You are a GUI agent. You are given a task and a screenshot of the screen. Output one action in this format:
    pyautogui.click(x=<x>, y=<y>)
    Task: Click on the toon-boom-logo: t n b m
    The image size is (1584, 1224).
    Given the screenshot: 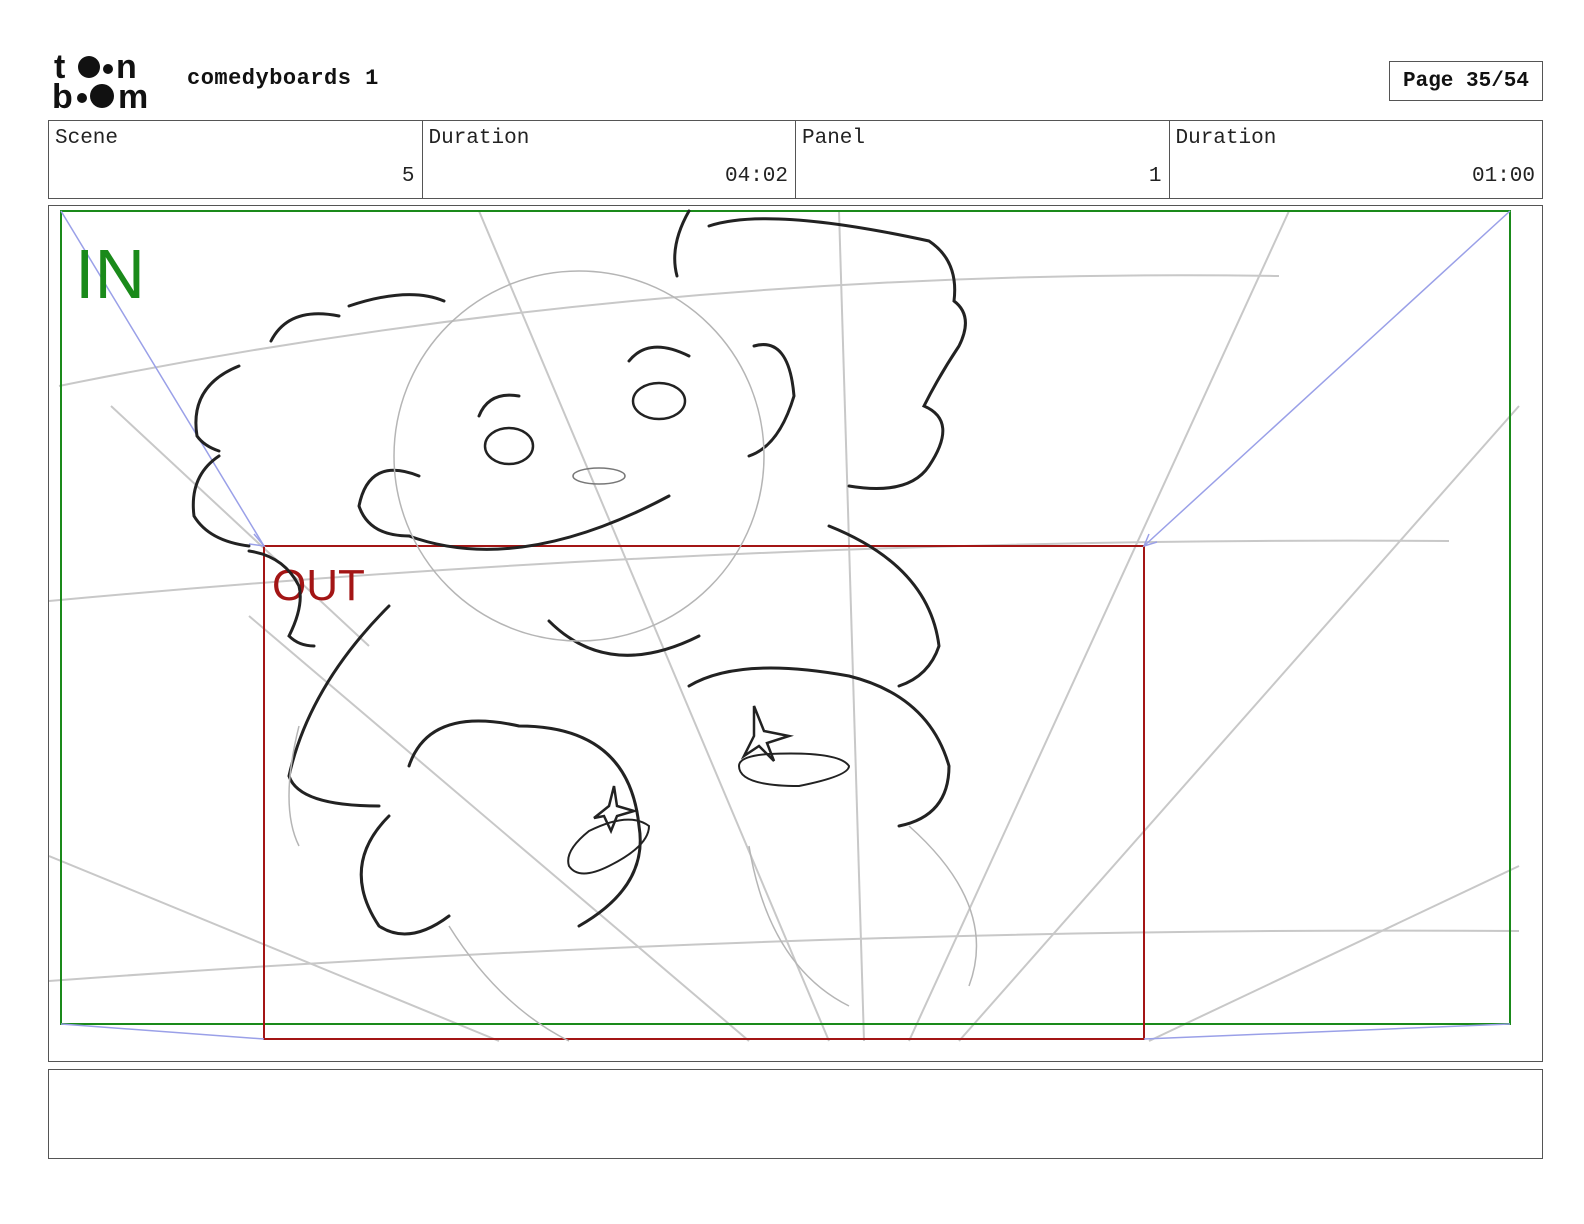 What is the action you would take?
    pyautogui.click(x=108, y=82)
    